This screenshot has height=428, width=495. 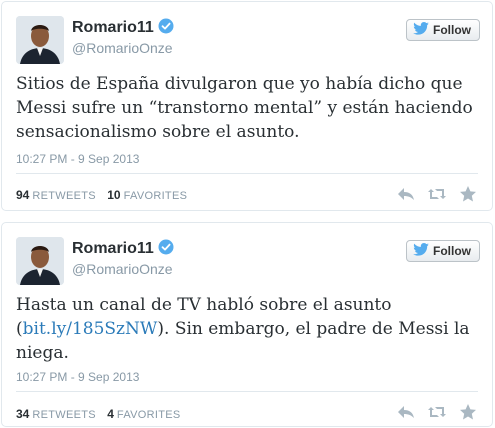 I want to click on retweet-stat: 94 RETWEETS, so click(x=56, y=195).